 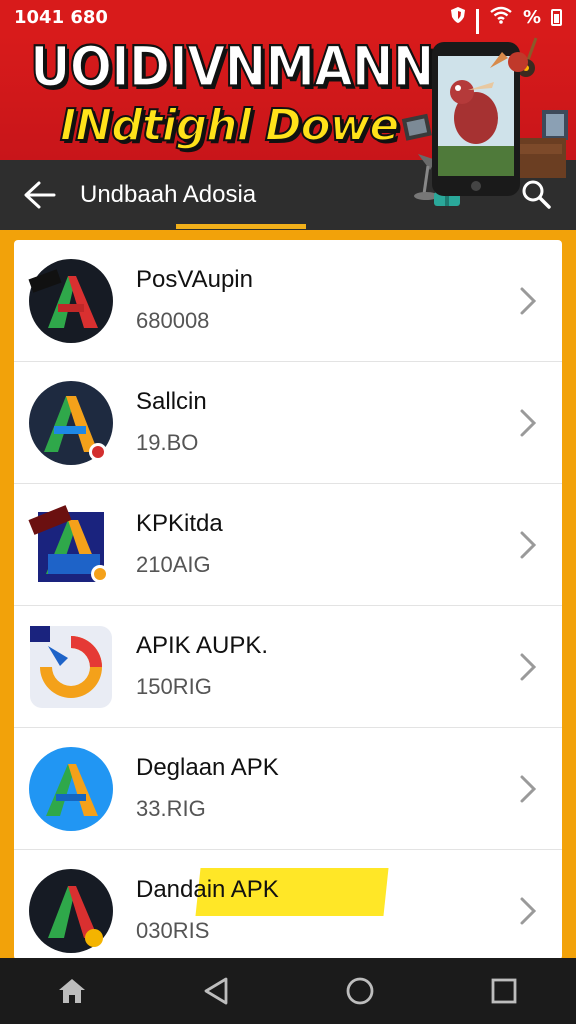 I want to click on app-name: Deglaan APK, so click(x=207, y=767).